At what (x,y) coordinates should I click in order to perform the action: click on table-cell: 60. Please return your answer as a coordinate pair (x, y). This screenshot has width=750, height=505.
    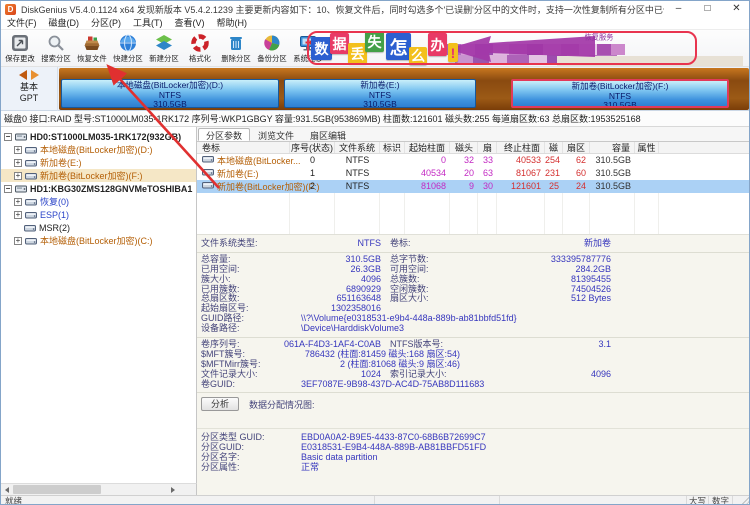
    Looking at the image, I should click on (580, 173).